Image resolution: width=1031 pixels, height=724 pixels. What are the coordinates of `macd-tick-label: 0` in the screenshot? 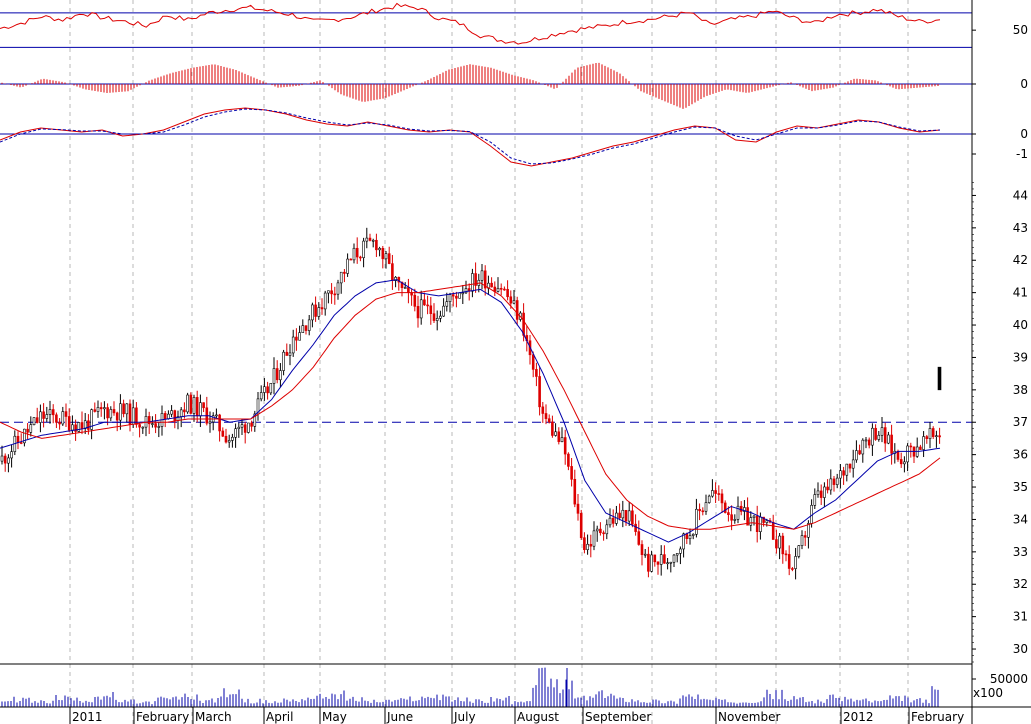 It's located at (1024, 134).